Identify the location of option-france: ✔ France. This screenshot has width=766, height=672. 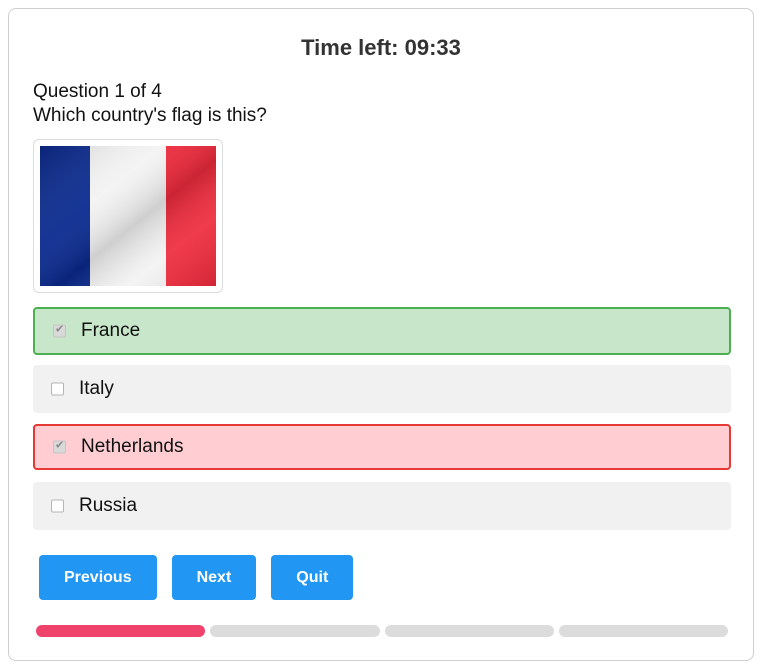
(382, 331).